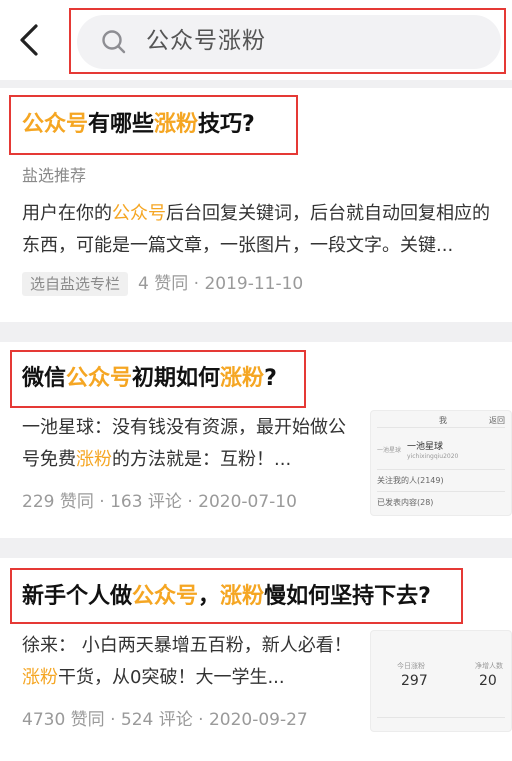 This screenshot has height=761, width=512. Describe the element at coordinates (226, 124) in the screenshot. I see `text-segment: 技巧?` at that location.